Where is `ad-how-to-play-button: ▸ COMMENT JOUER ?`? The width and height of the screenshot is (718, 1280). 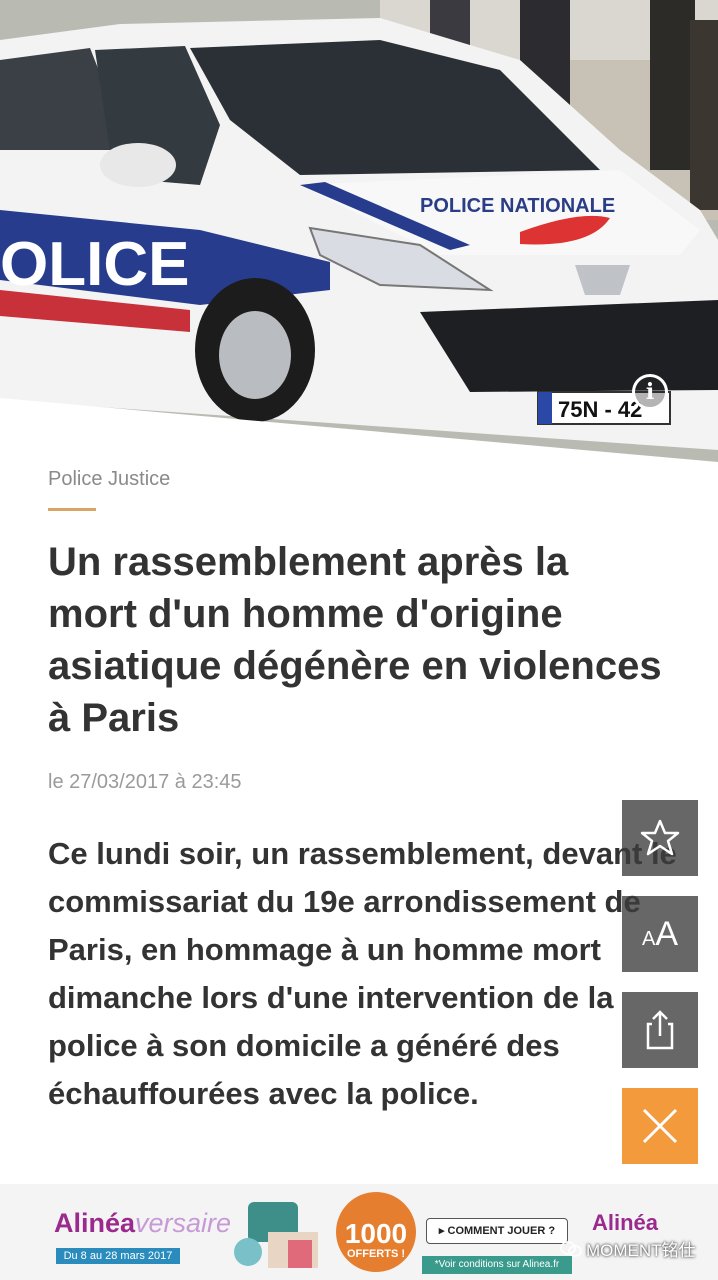 ad-how-to-play-button: ▸ COMMENT JOUER ? is located at coordinates (497, 1231).